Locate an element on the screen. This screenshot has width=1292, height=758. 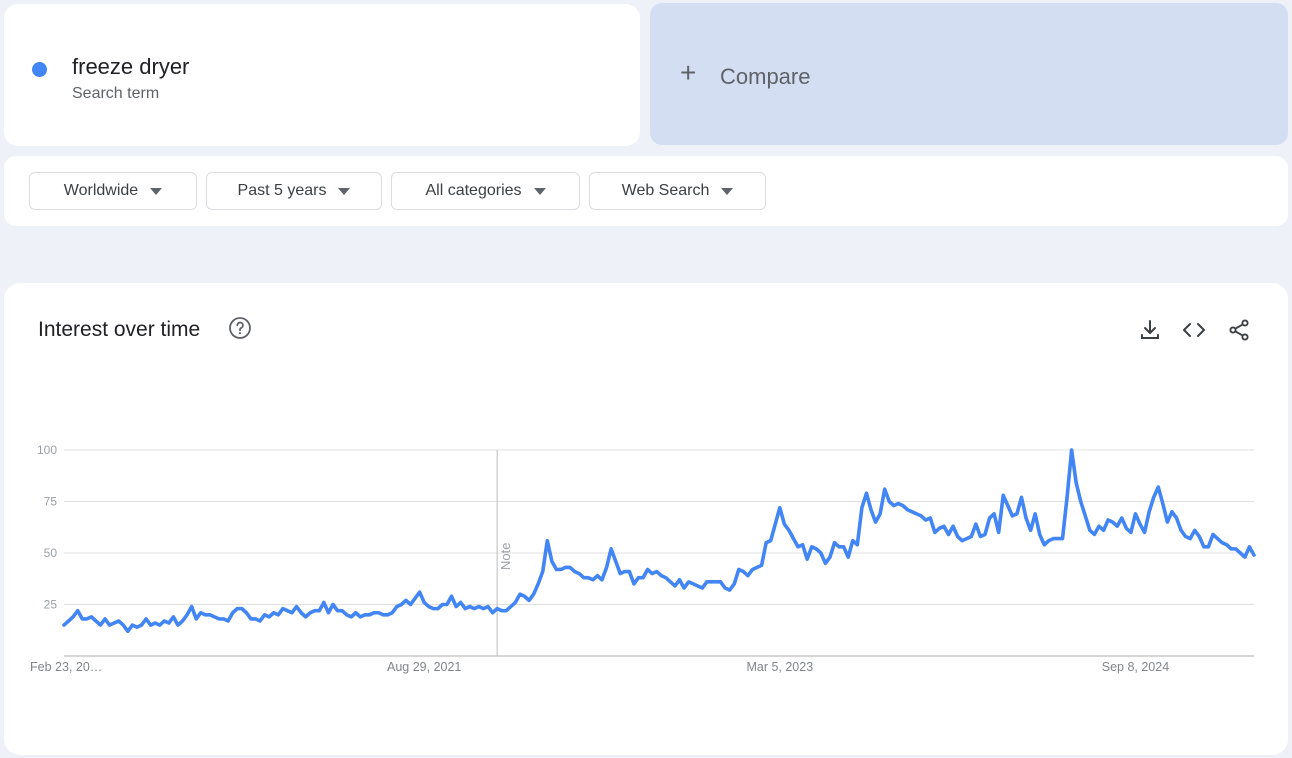
x-tick-label: Aug 29, 2021 is located at coordinates (424, 667).